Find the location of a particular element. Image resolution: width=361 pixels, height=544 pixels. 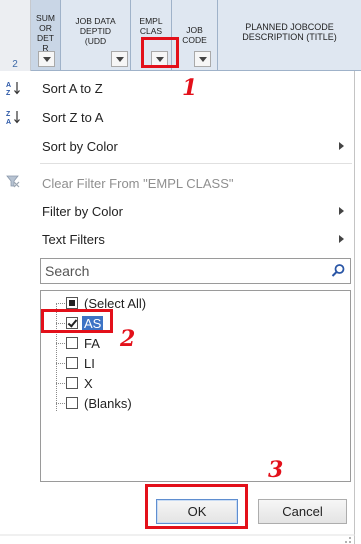

column-header-label: PLANNED JOBCODE DESCRIPTION (TITLE) is located at coordinates (289, 32).